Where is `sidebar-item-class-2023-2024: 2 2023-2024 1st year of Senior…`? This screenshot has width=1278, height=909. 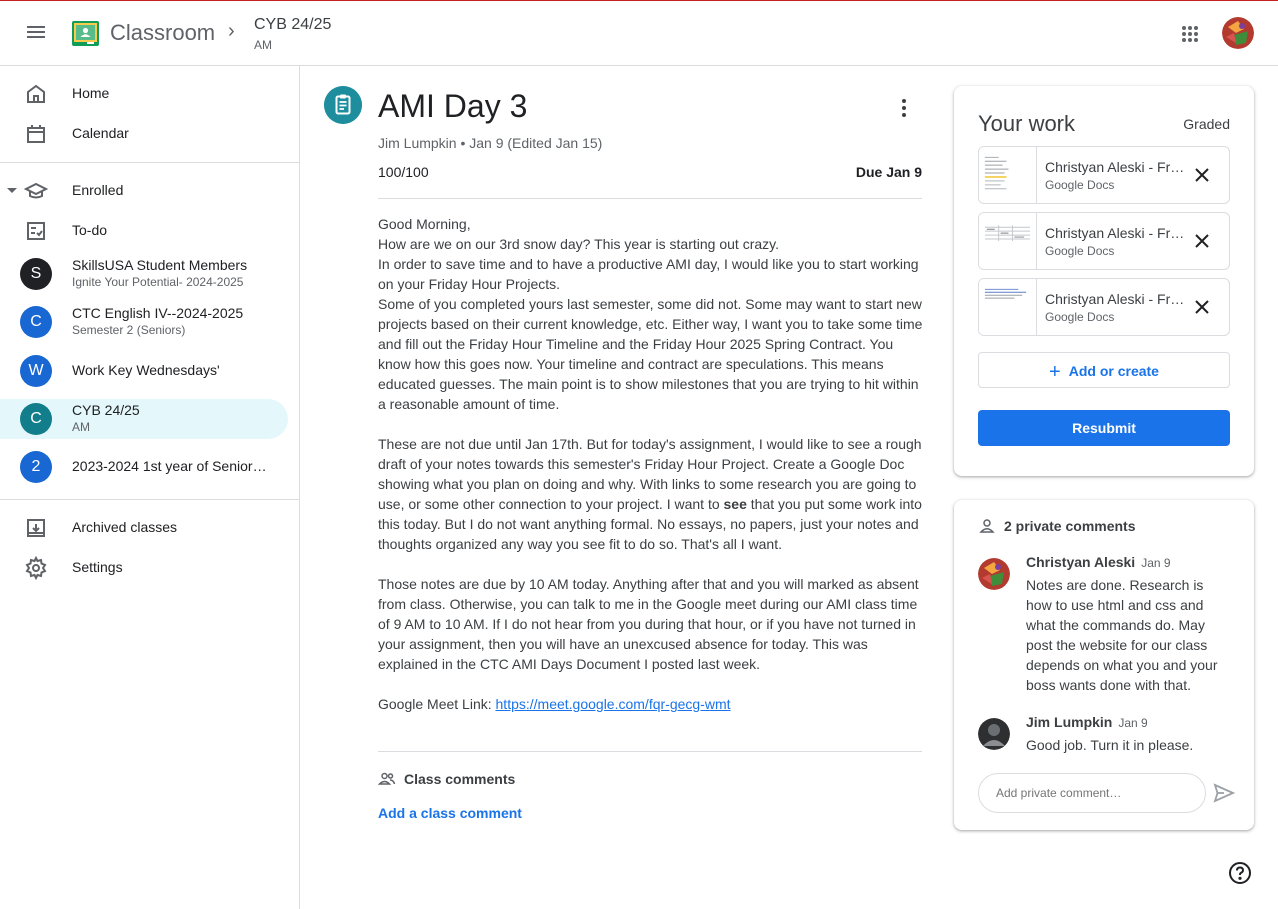 sidebar-item-class-2023-2024: 2 2023-2024 1st year of Senior… is located at coordinates (144, 467).